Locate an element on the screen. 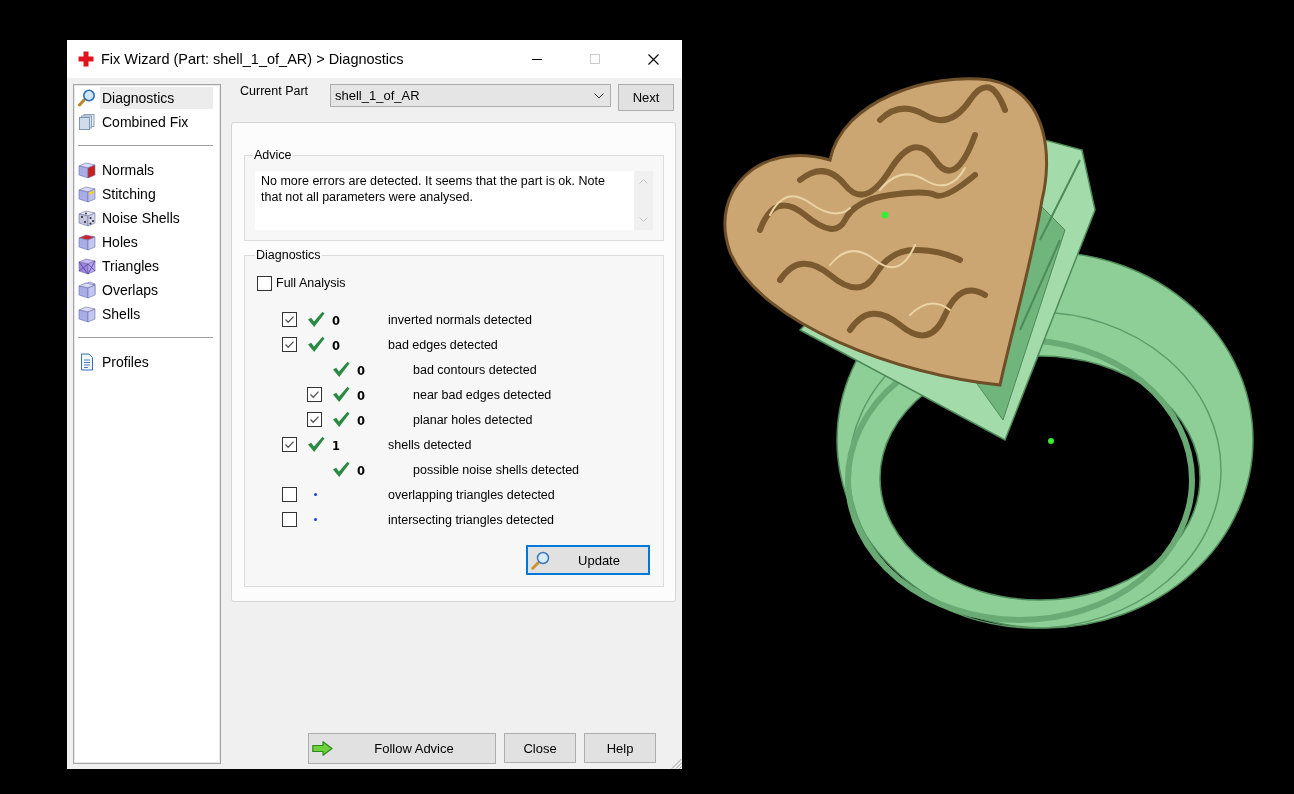 Image resolution: width=1294 pixels, height=794 pixels. current-part-label: Current Part is located at coordinates (274, 91).